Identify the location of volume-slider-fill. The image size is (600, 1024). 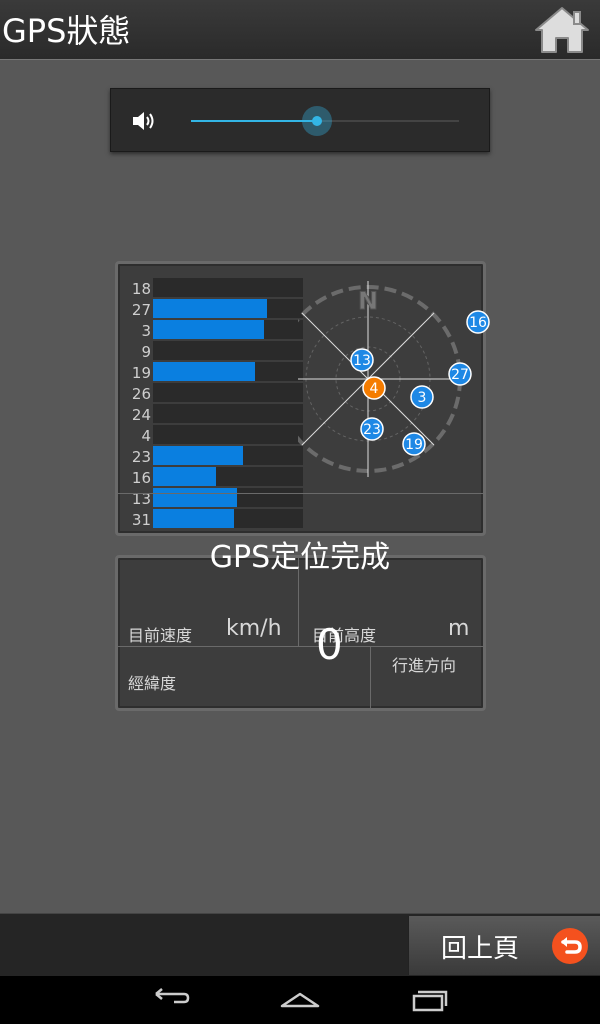
(254, 121).